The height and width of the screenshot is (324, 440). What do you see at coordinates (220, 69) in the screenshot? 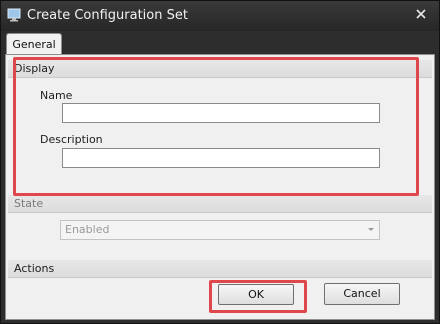
I see `display-group-header: Display` at bounding box center [220, 69].